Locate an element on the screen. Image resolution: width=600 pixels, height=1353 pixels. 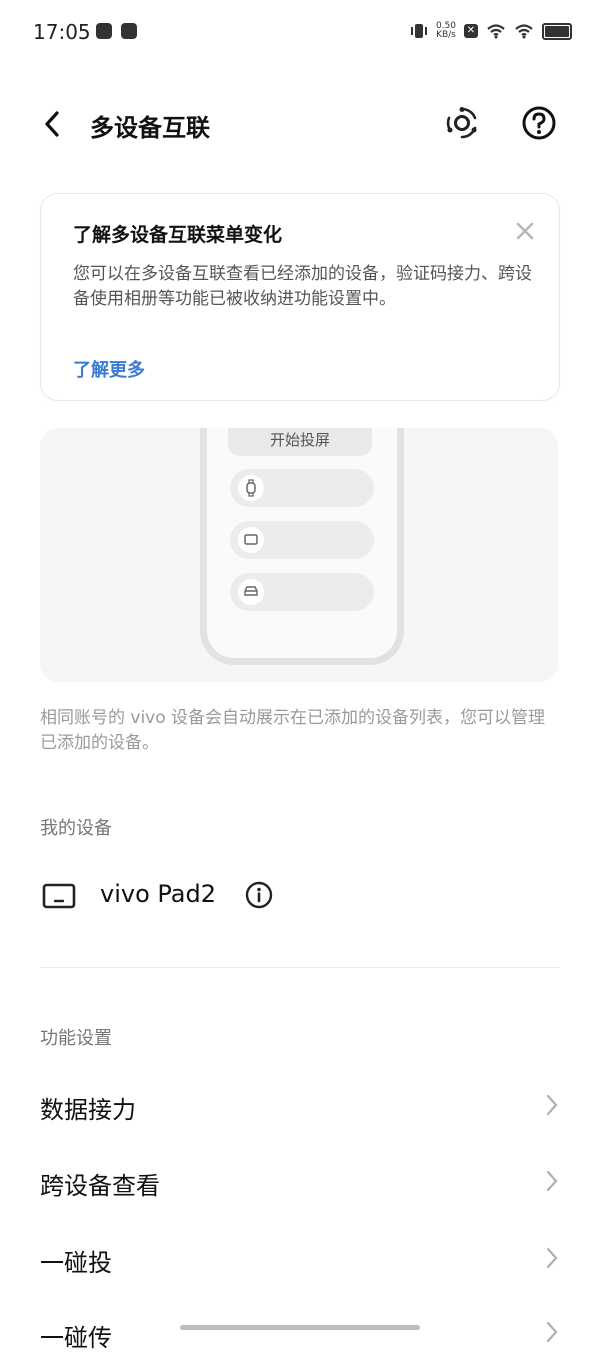
info-card-title: 了解多设备互联菜单变化 is located at coordinates (178, 235).